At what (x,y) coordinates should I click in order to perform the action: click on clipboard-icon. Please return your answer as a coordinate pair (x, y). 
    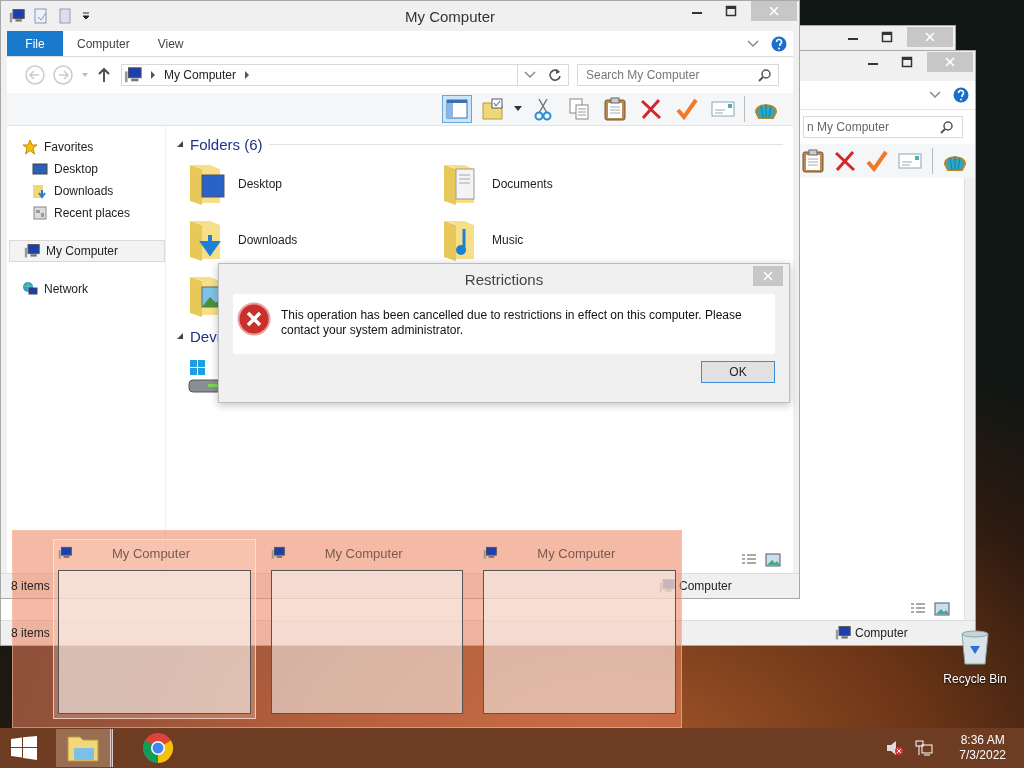
    Looking at the image, I should click on (813, 161).